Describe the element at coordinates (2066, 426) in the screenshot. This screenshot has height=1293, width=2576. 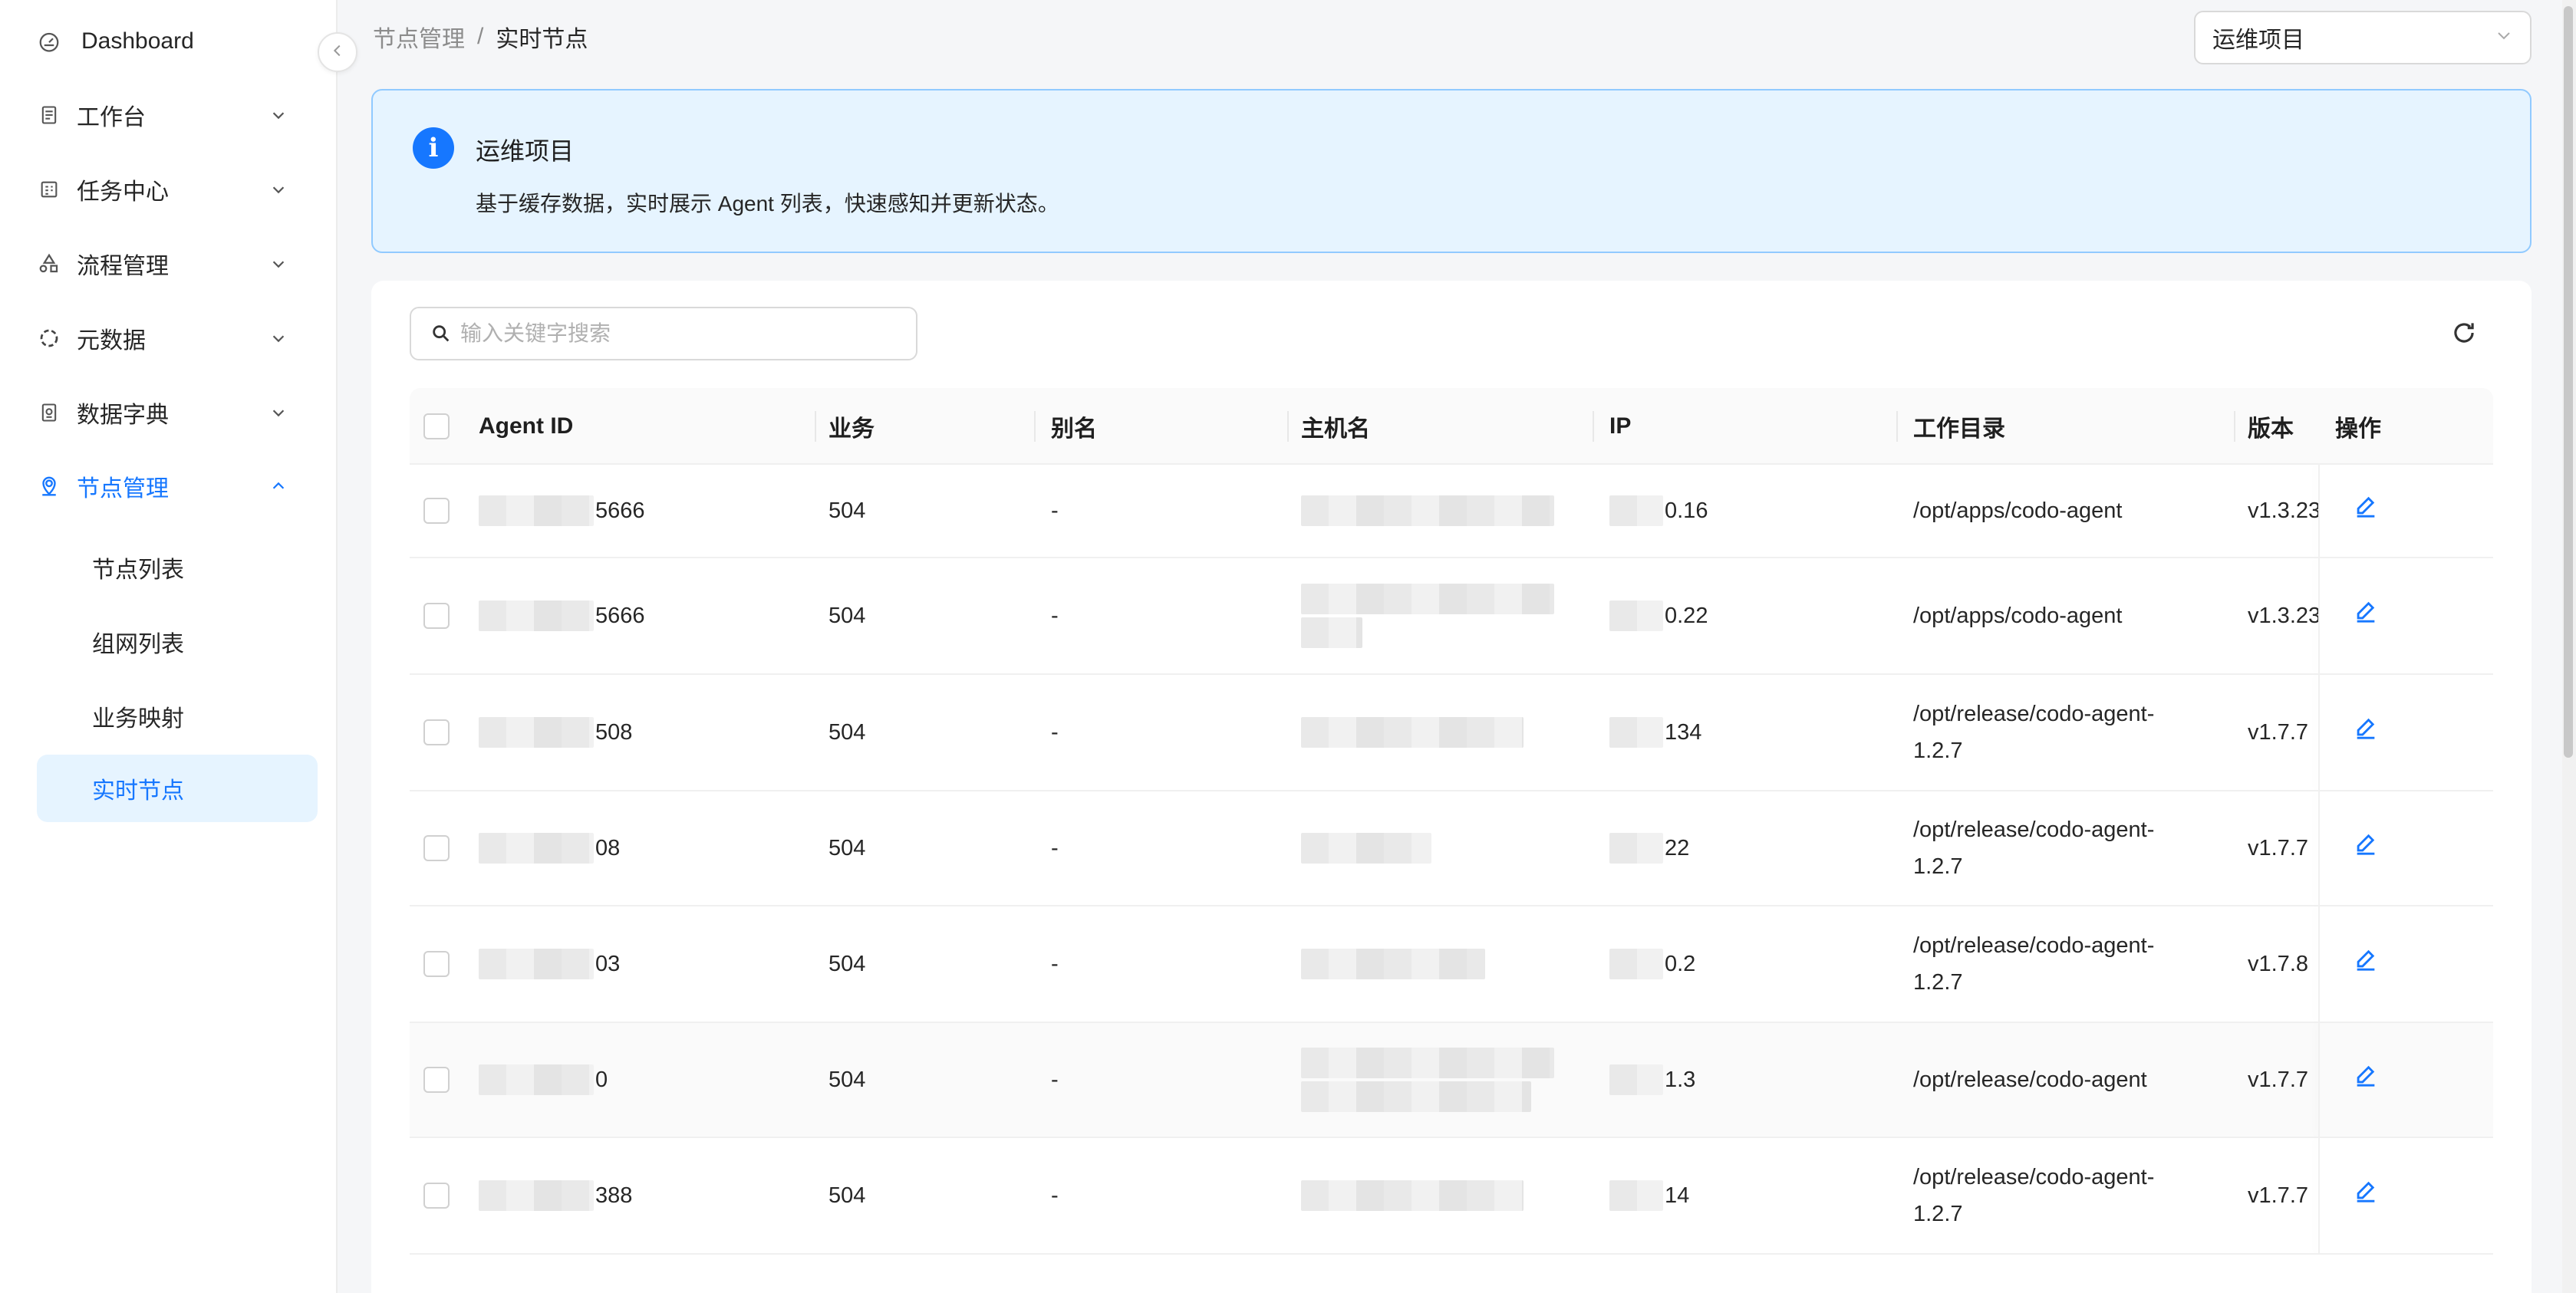
I see `column-workdir: 工作目录` at that location.